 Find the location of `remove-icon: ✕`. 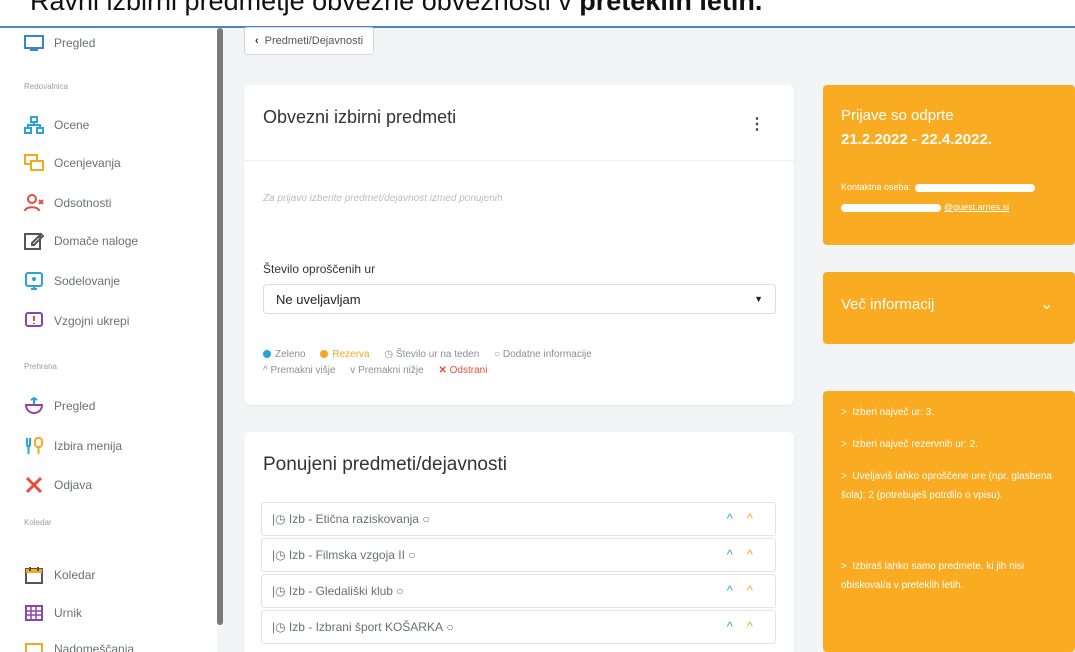

remove-icon: ✕ is located at coordinates (444, 370).